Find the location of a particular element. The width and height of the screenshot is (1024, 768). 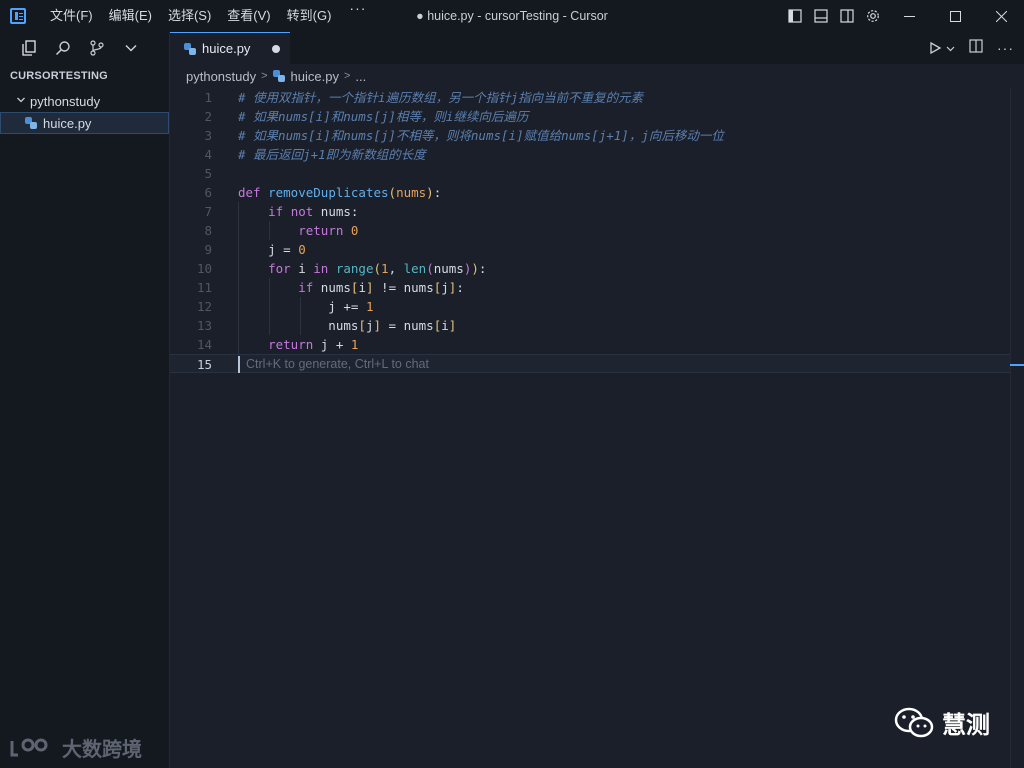

code-line: 8 return 0 is located at coordinates (590, 230).